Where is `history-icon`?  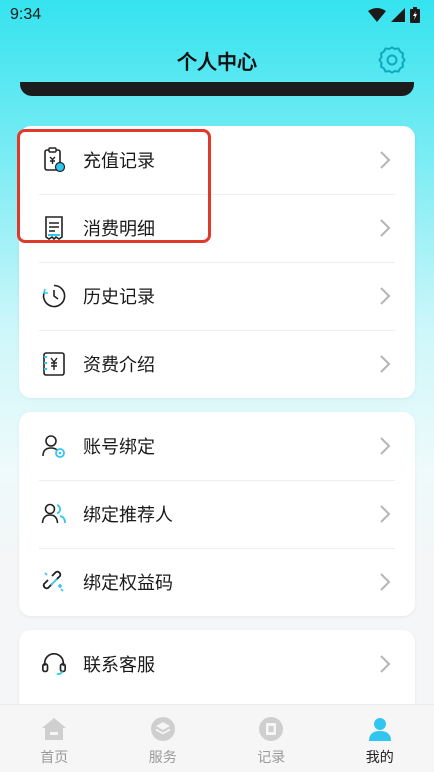
history-icon is located at coordinates (54, 296).